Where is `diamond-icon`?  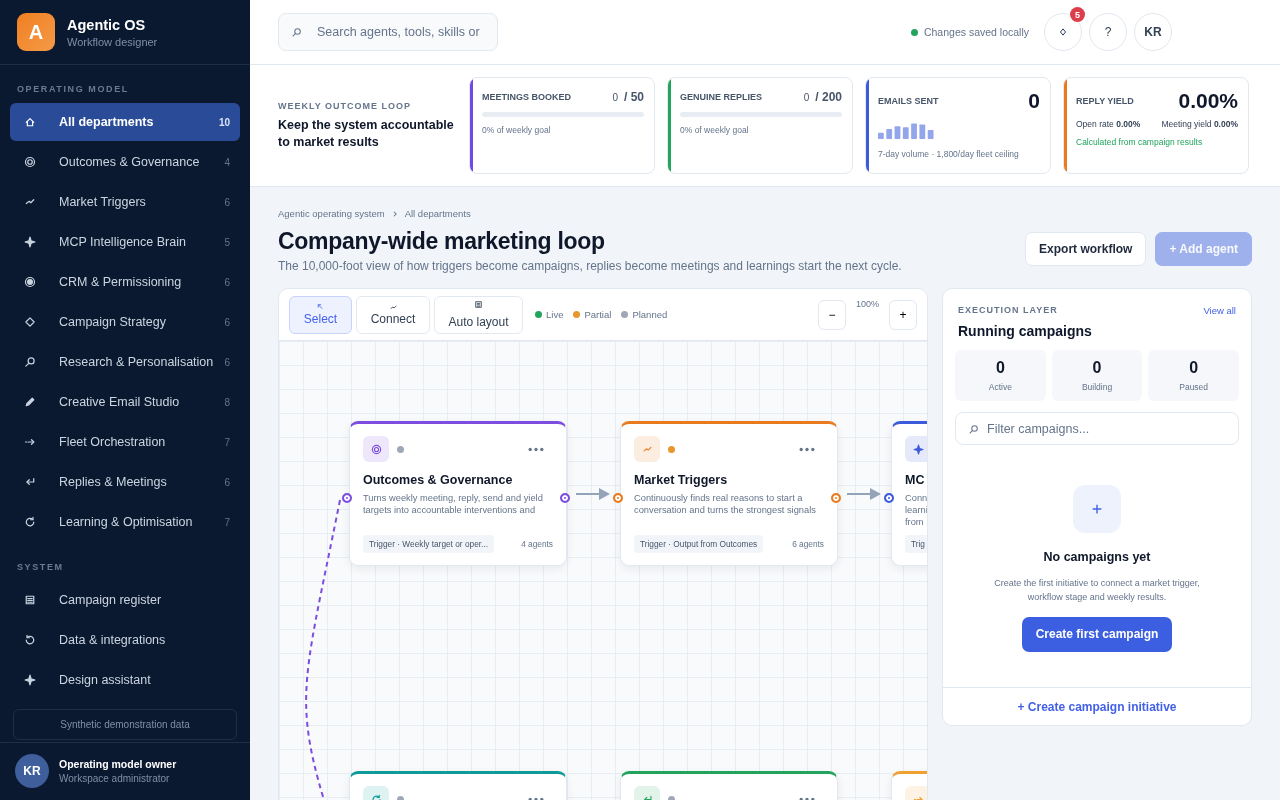
diamond-icon is located at coordinates (30, 322).